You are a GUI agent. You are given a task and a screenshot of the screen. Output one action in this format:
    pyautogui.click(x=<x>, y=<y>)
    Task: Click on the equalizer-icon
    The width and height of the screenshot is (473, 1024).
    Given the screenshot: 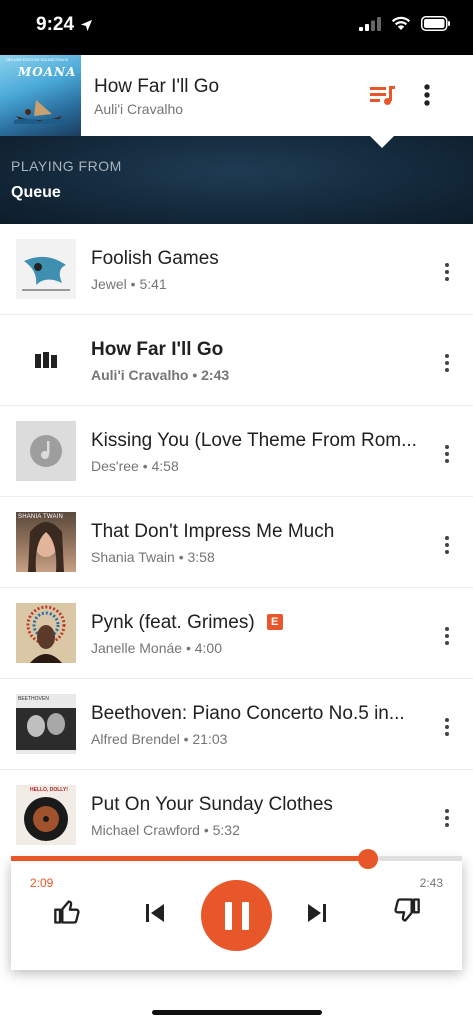 What is the action you would take?
    pyautogui.click(x=46, y=360)
    